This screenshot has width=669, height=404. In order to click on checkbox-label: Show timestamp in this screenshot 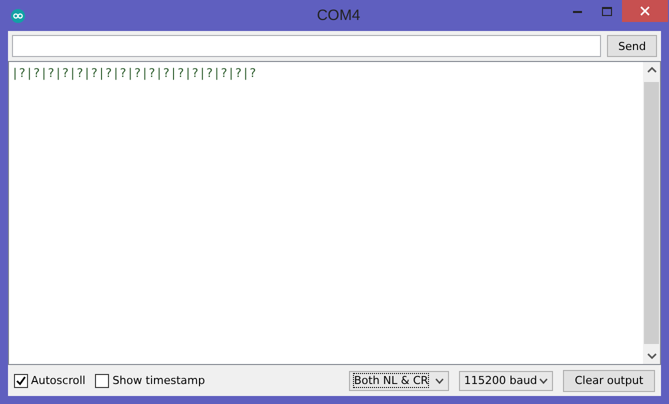, I will do `click(158, 380)`.